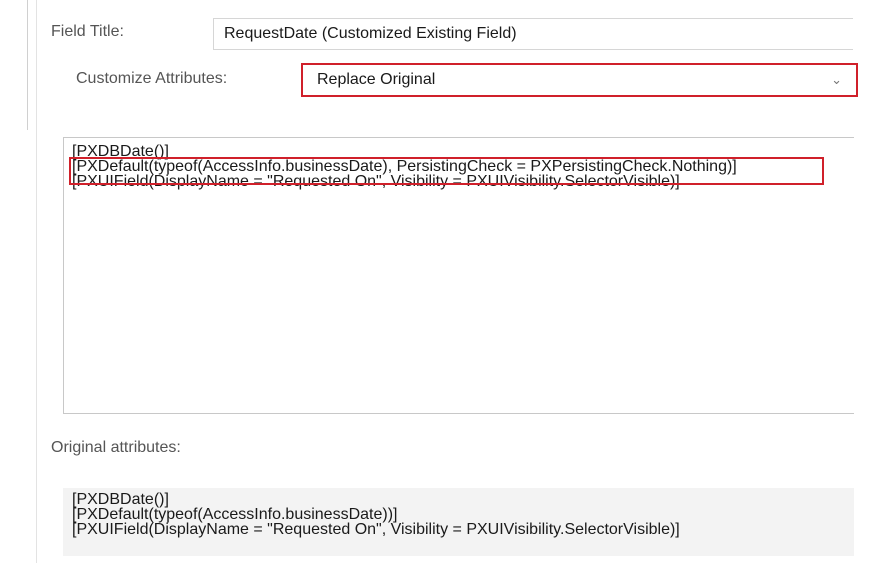 The height and width of the screenshot is (563, 880). I want to click on field-title-input: RequestDate (Customized Existing Field), so click(533, 34).